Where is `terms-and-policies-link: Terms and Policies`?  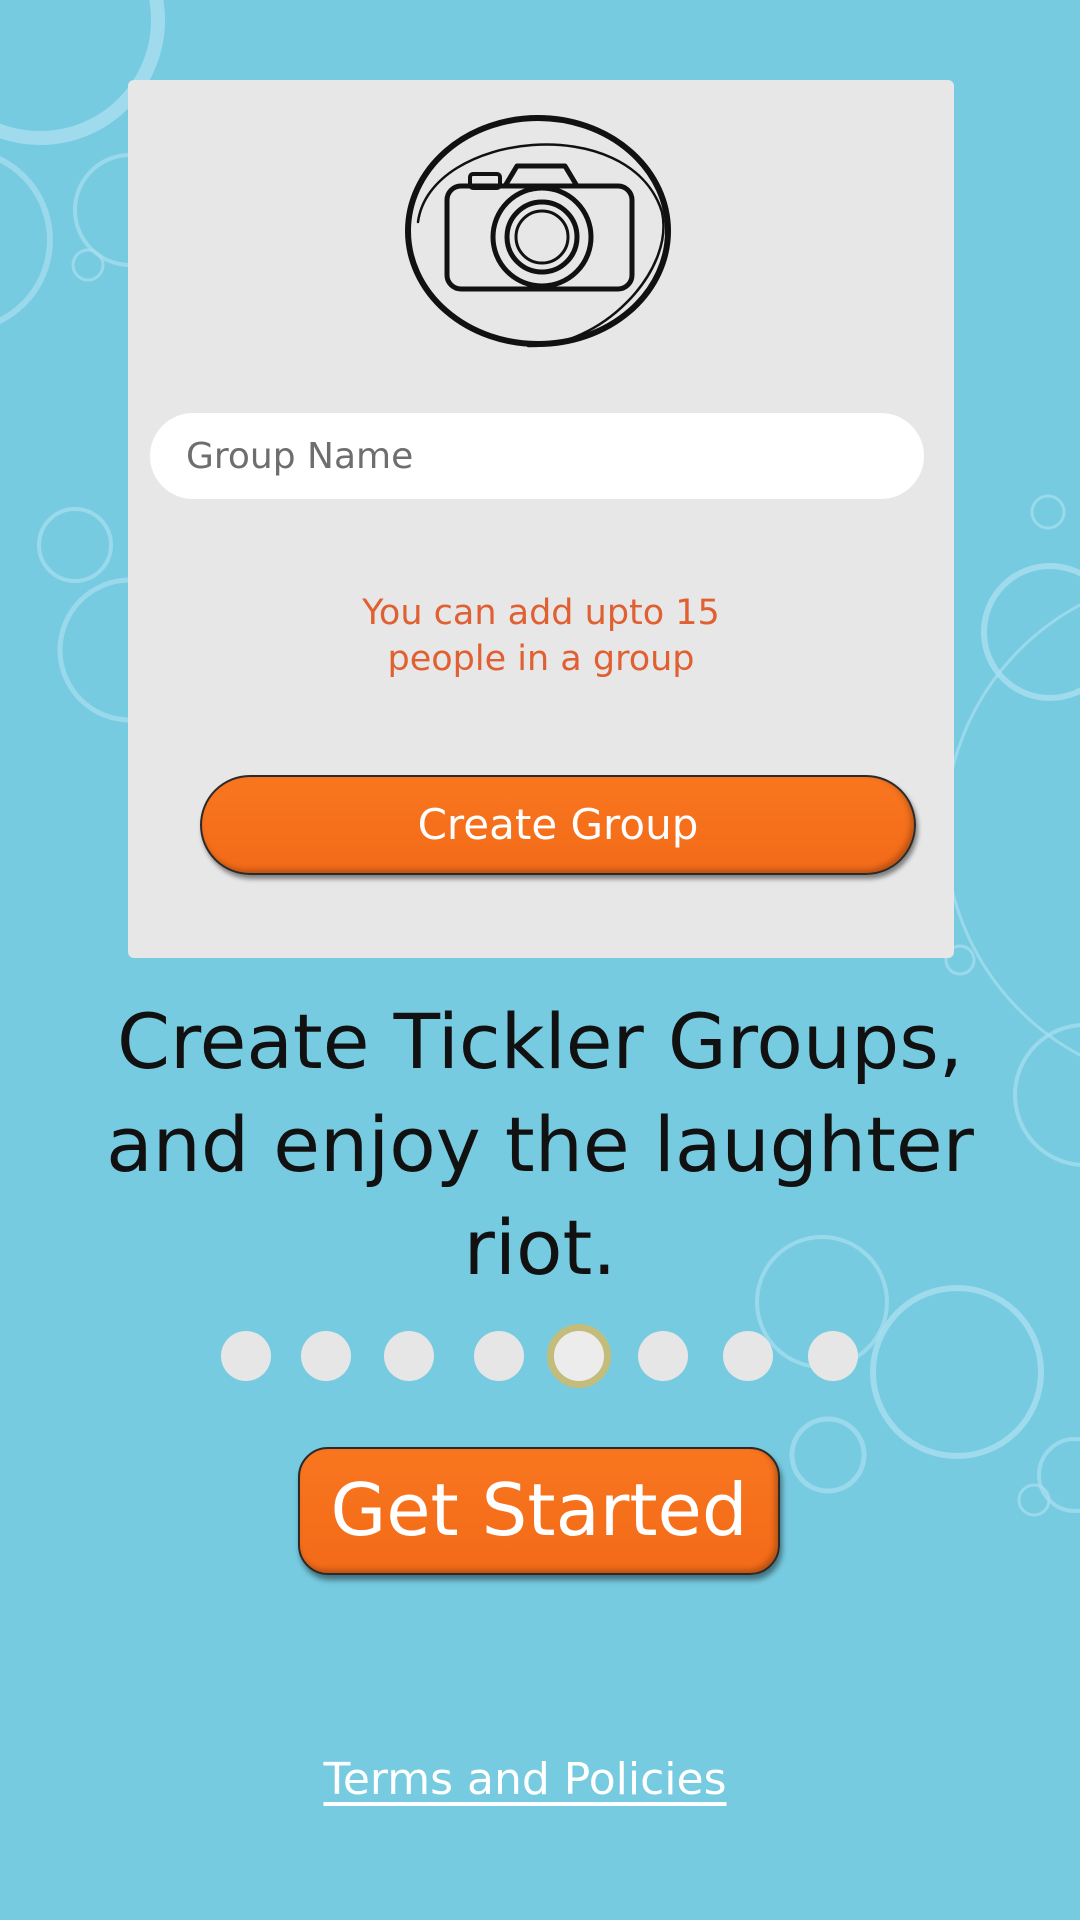 terms-and-policies-link: Terms and Policies is located at coordinates (525, 1779).